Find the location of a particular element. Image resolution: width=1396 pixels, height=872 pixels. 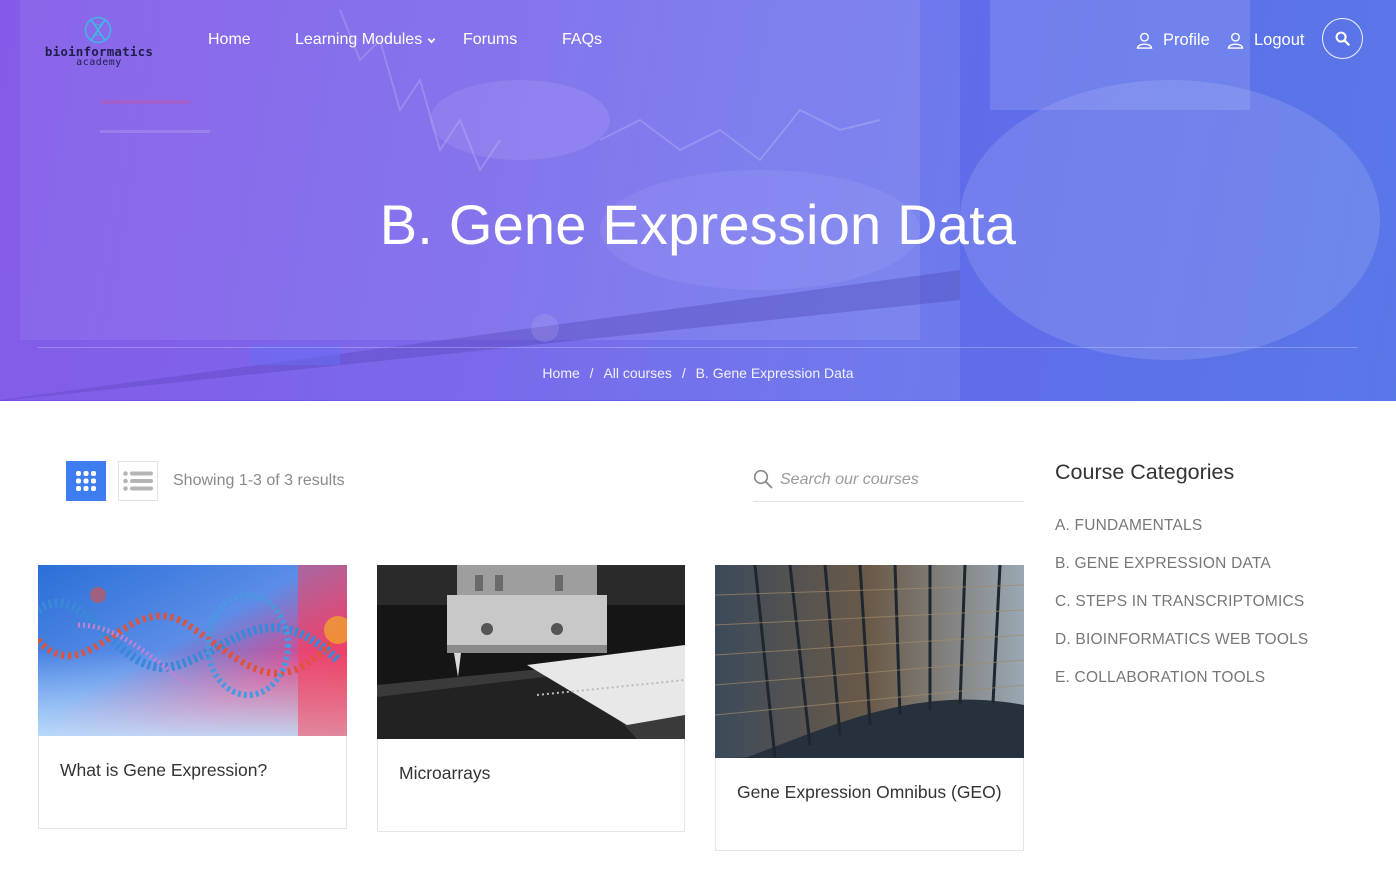

nav-faqs-label: FAQs is located at coordinates (582, 39).